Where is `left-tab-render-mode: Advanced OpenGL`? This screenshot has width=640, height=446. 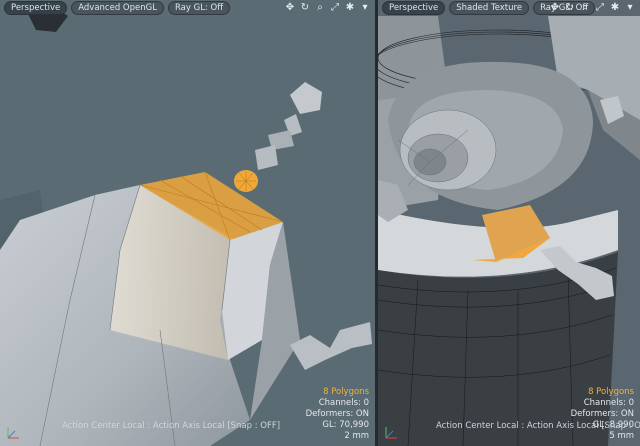
left-tab-render-mode: Advanced OpenGL is located at coordinates (117, 8).